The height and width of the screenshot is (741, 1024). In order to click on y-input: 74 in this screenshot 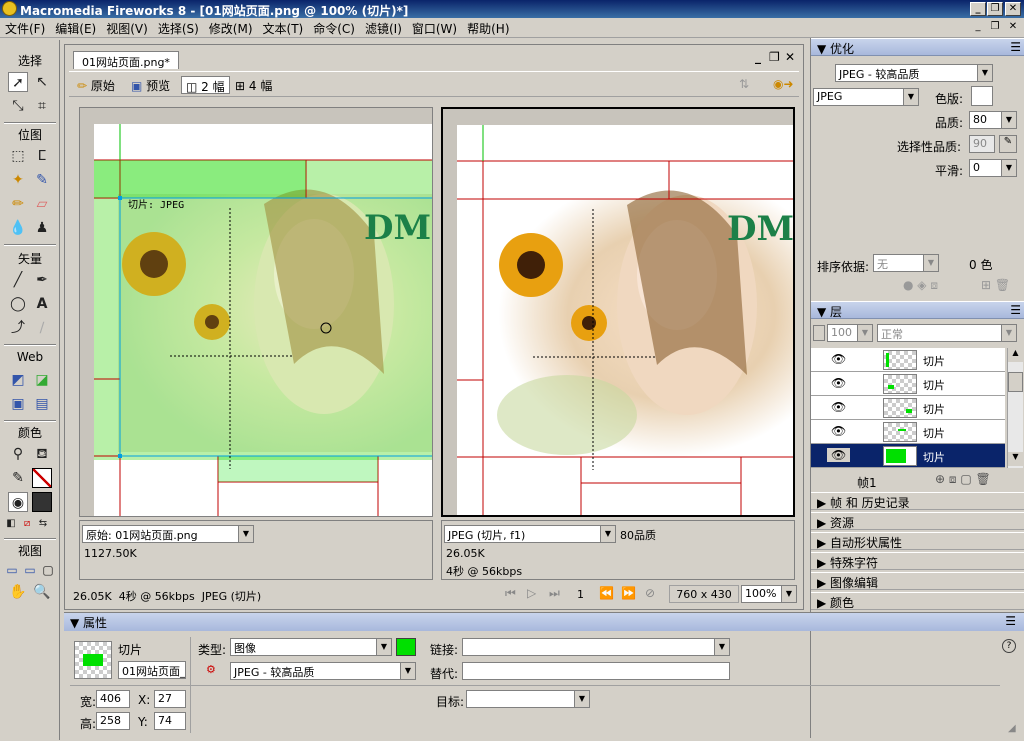, I will do `click(170, 721)`.